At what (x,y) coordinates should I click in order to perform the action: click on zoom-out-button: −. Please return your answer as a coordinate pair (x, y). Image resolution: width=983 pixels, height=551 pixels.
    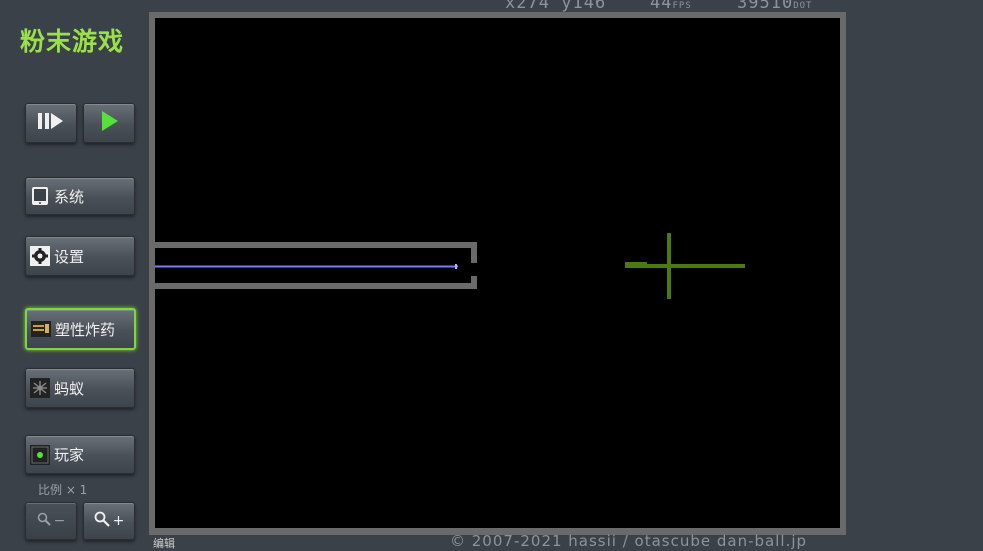
    Looking at the image, I should click on (51, 521).